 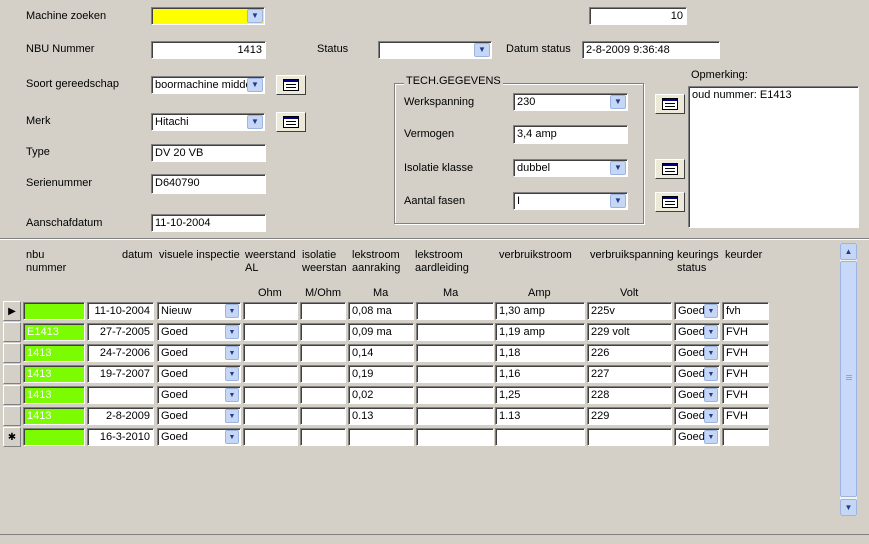 What do you see at coordinates (120, 437) in the screenshot?
I see `cell-datum: 16-3-2010` at bounding box center [120, 437].